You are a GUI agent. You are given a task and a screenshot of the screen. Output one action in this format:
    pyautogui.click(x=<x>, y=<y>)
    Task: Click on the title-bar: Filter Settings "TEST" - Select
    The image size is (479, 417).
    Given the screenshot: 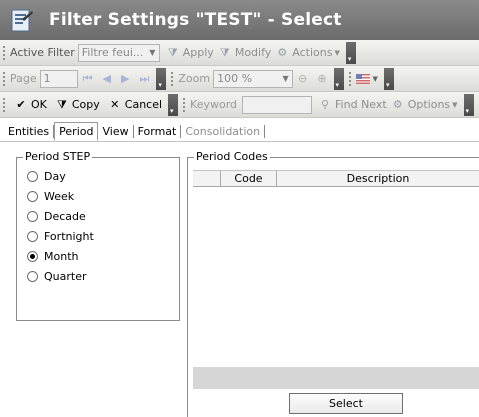 What is the action you would take?
    pyautogui.click(x=239, y=20)
    